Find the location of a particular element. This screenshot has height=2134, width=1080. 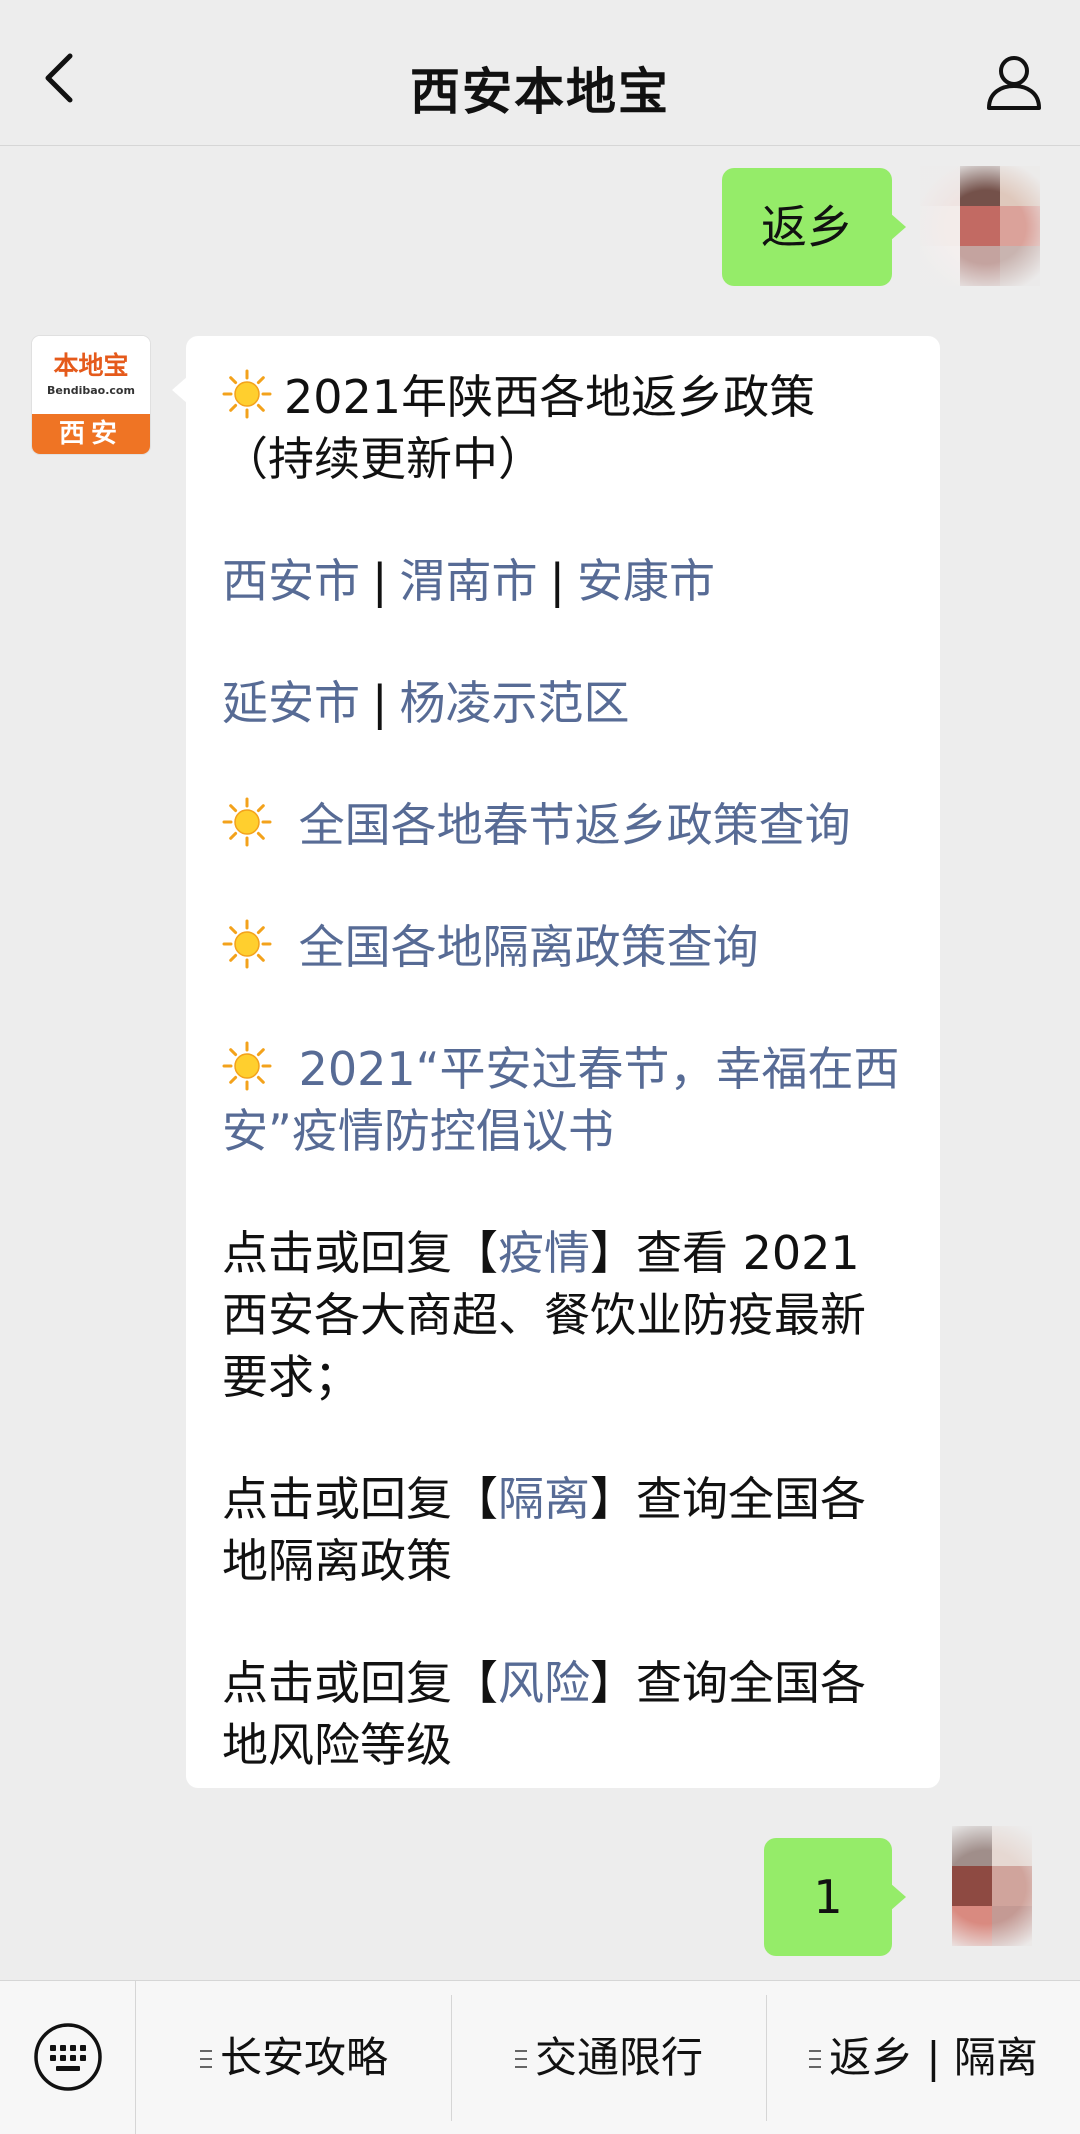

keyword-risk-link: 风险 is located at coordinates (544, 1683).